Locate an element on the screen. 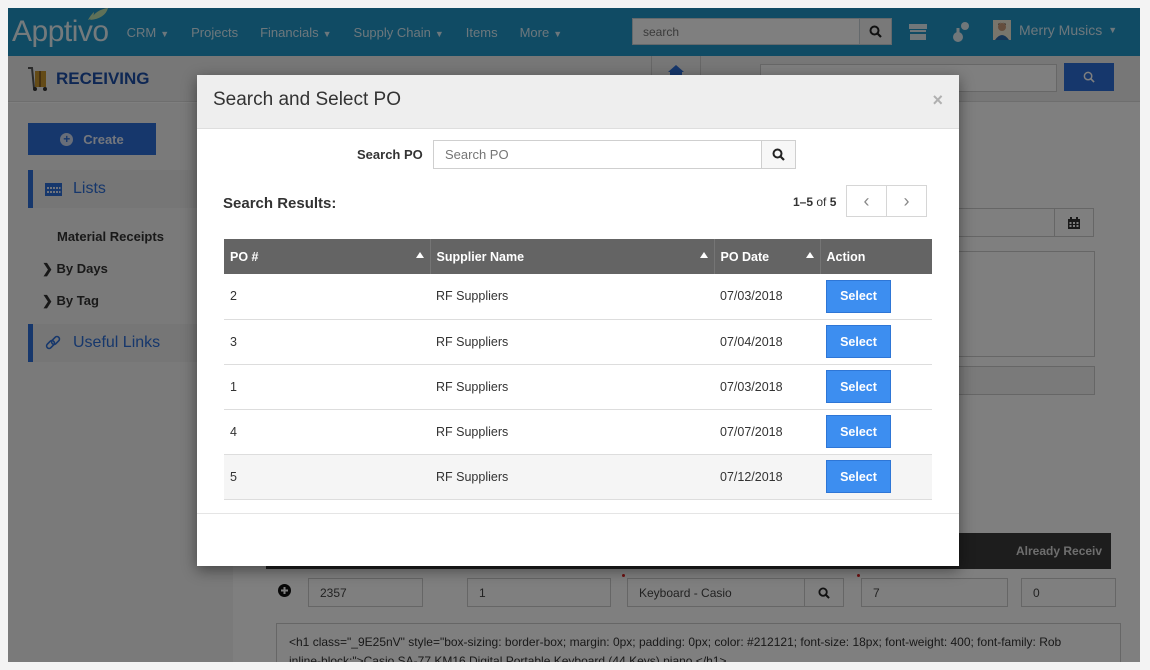 The height and width of the screenshot is (670, 1150). next-page-button: › is located at coordinates (906, 201).